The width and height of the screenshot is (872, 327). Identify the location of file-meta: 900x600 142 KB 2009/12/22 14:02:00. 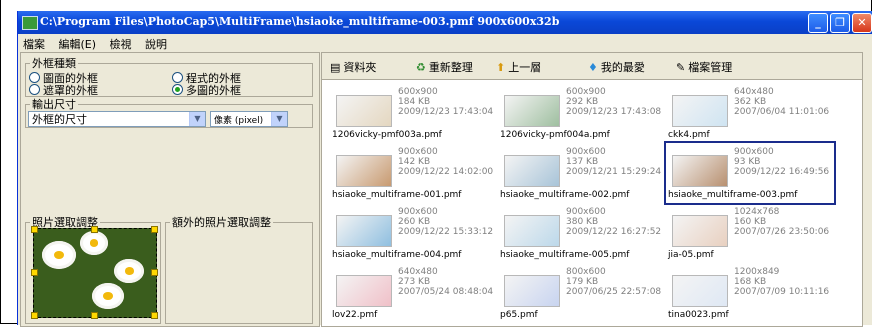
(445, 162).